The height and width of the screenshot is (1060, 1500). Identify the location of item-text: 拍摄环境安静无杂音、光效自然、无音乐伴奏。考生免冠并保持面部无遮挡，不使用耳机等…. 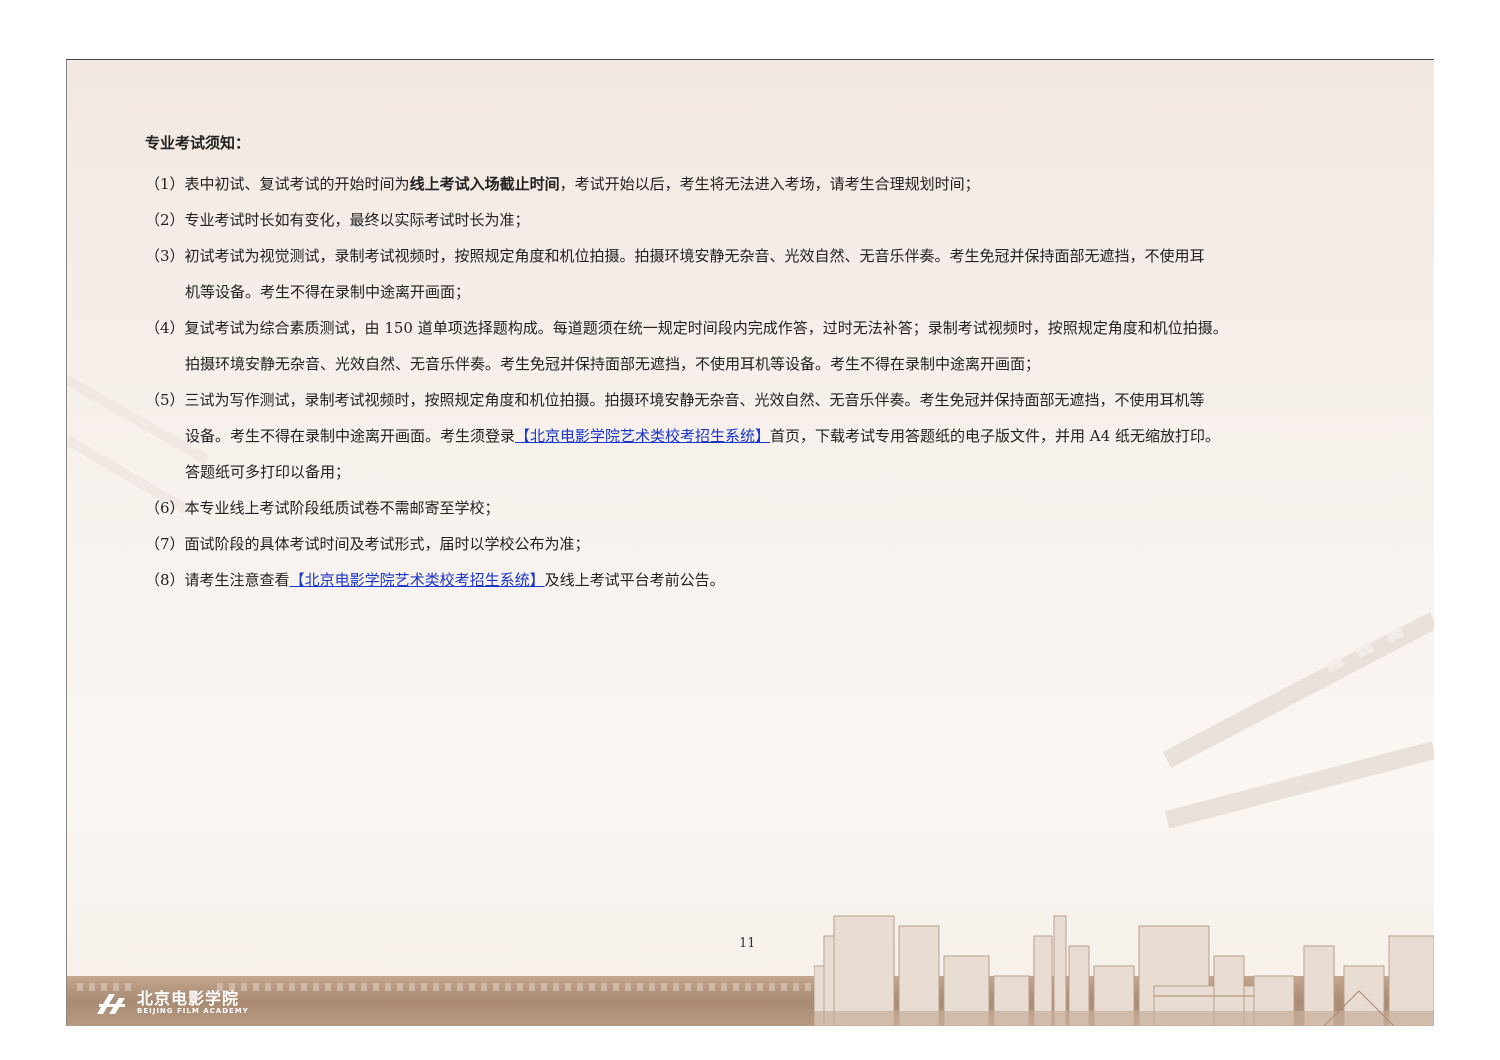
(613, 364).